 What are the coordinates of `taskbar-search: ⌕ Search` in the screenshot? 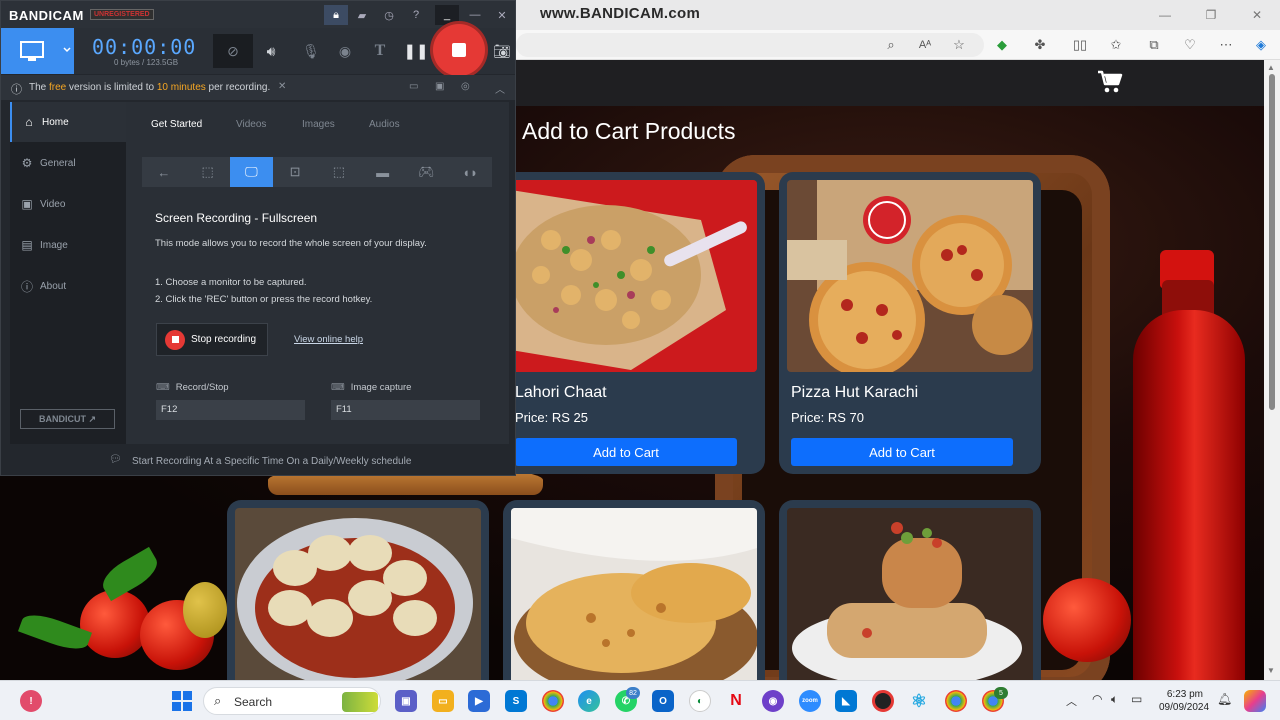 It's located at (292, 701).